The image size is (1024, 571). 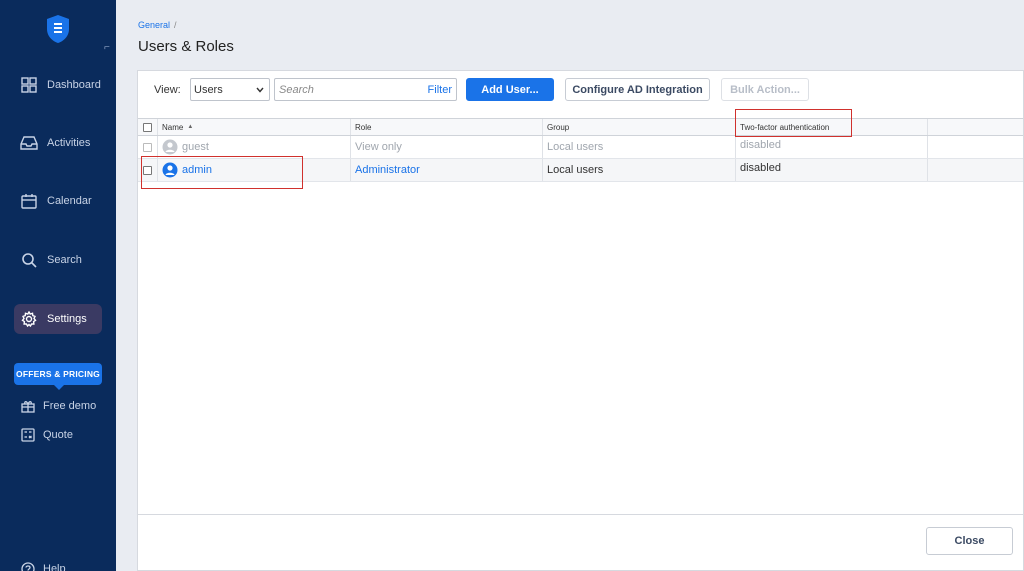 I want to click on grid-icon, so click(x=29, y=85).